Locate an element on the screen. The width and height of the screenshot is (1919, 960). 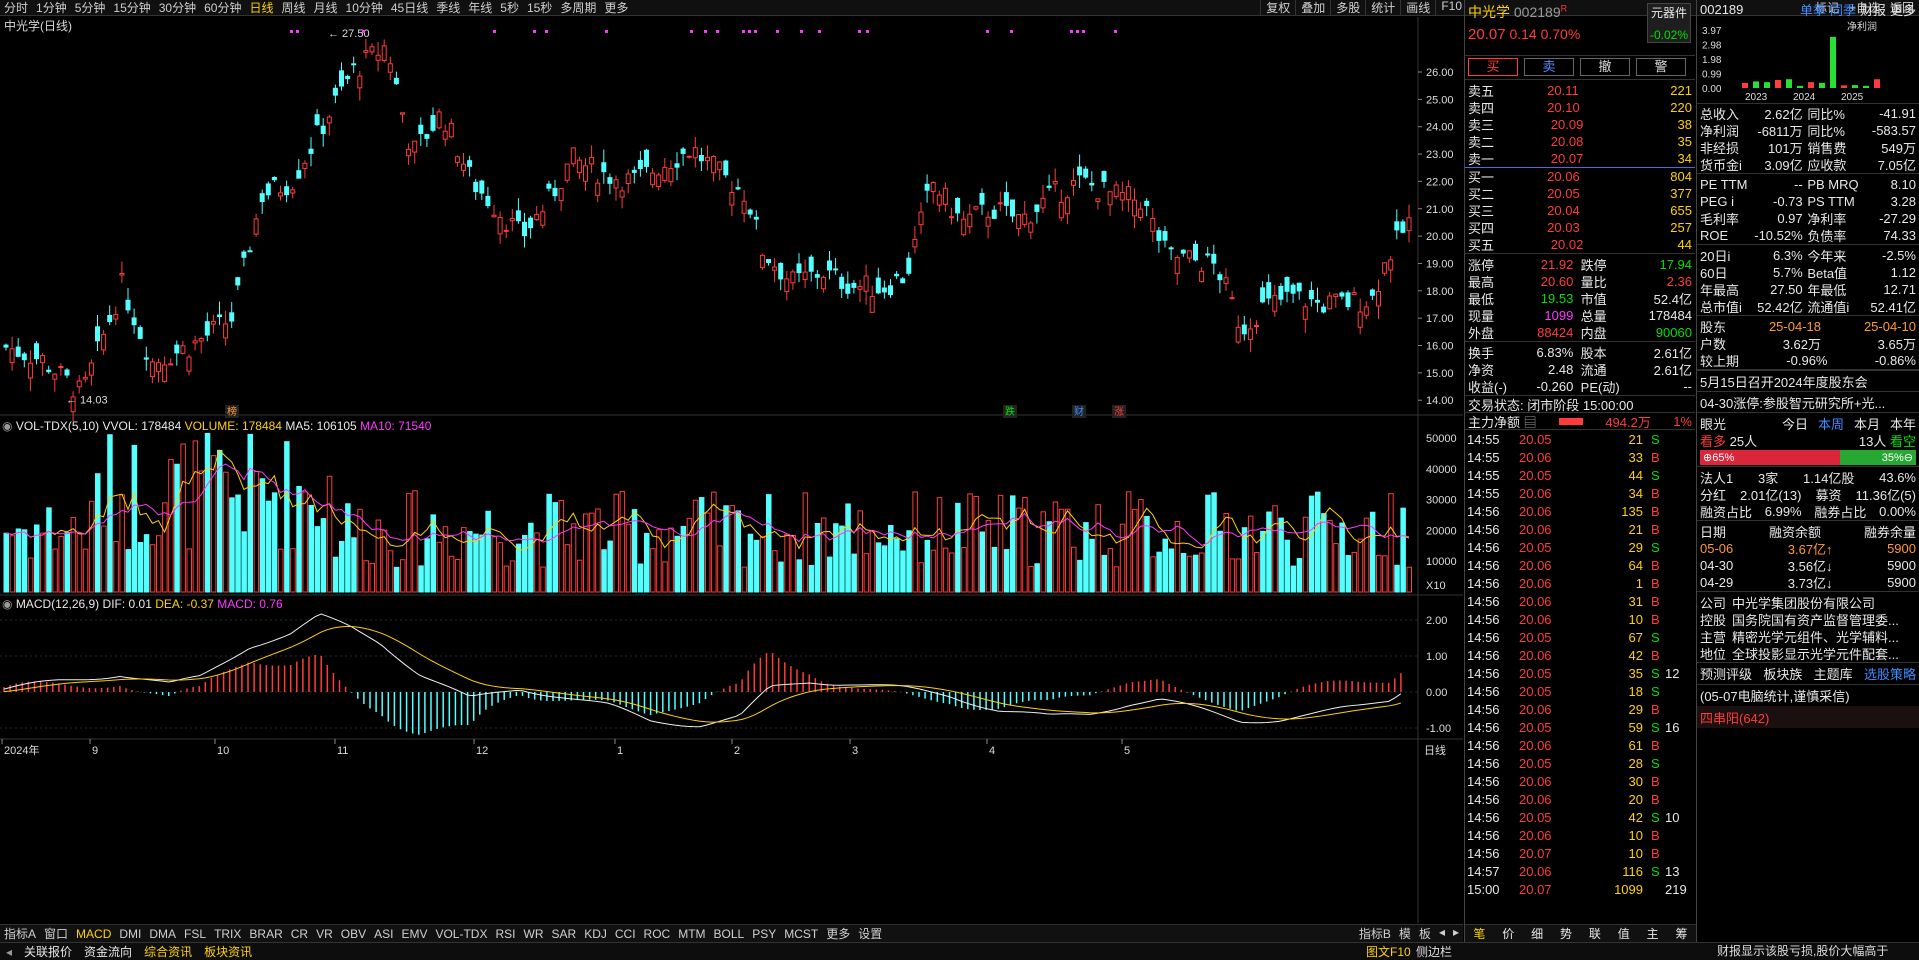
tick-tab-3: 势 is located at coordinates (1566, 933).